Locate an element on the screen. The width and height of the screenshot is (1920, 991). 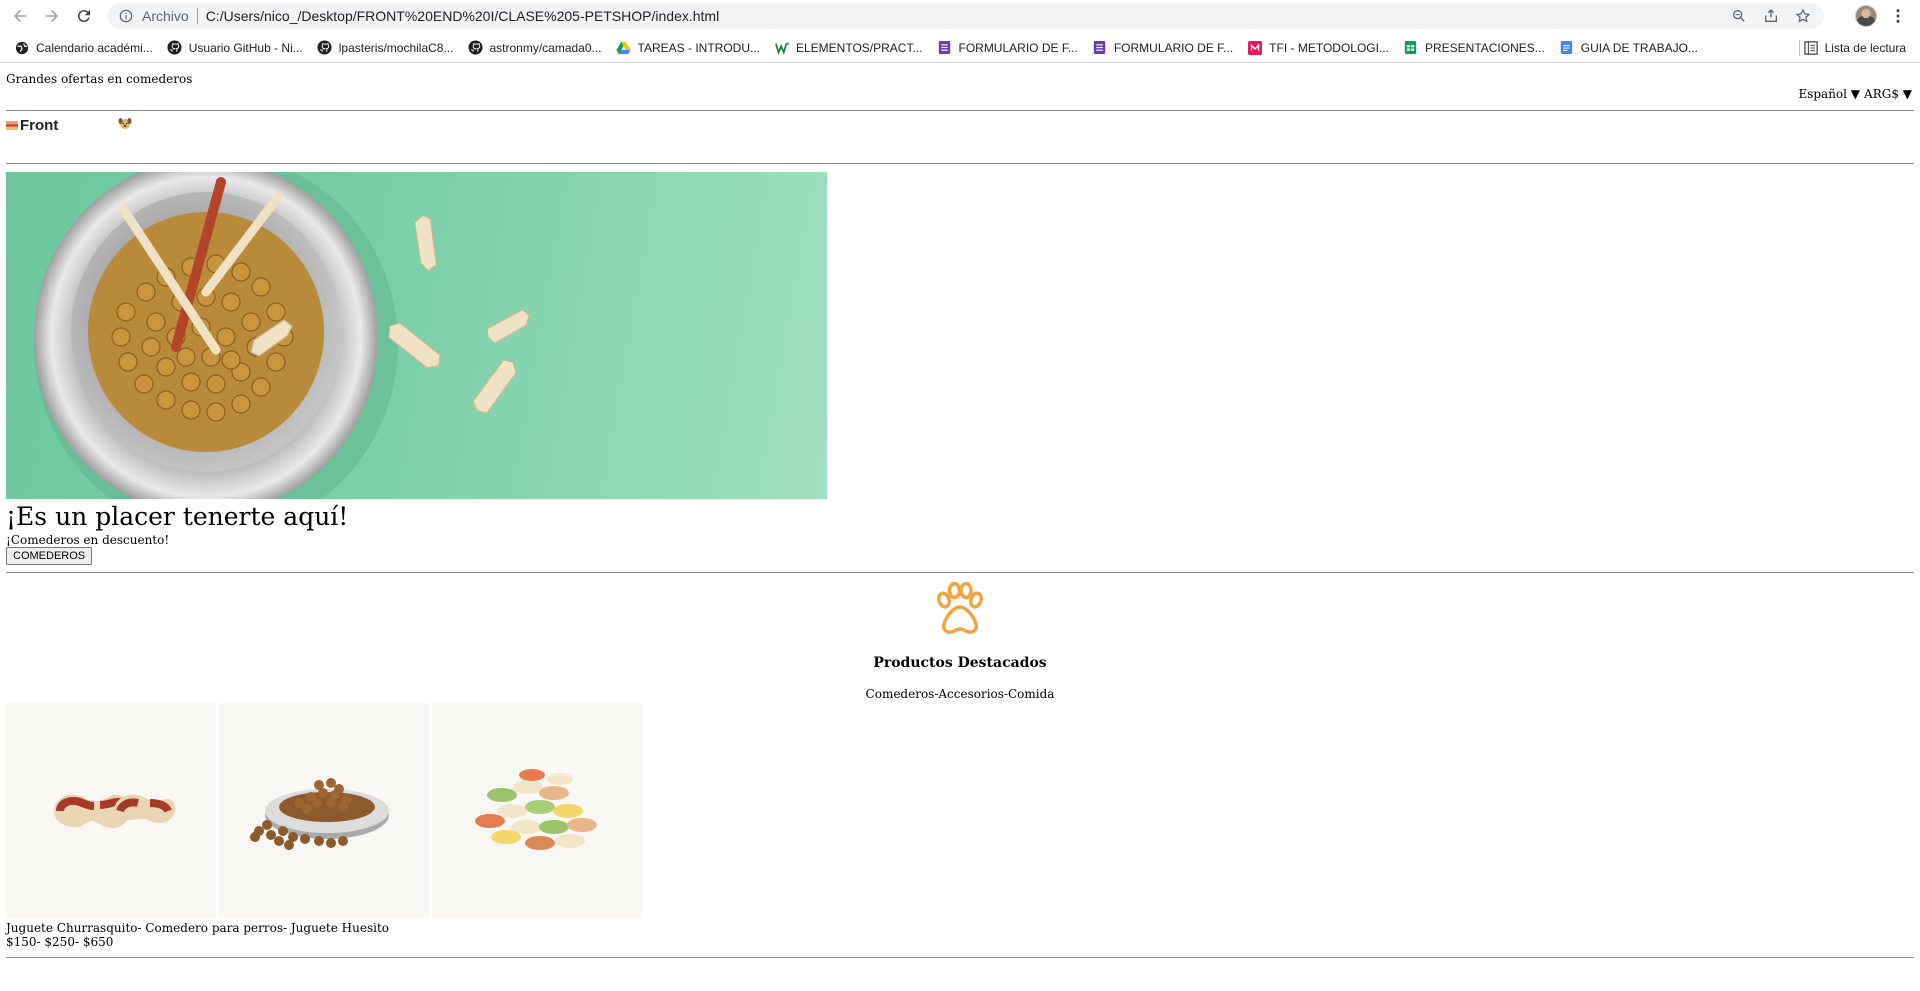
comederos-button: COMEDEROS is located at coordinates (49, 556).